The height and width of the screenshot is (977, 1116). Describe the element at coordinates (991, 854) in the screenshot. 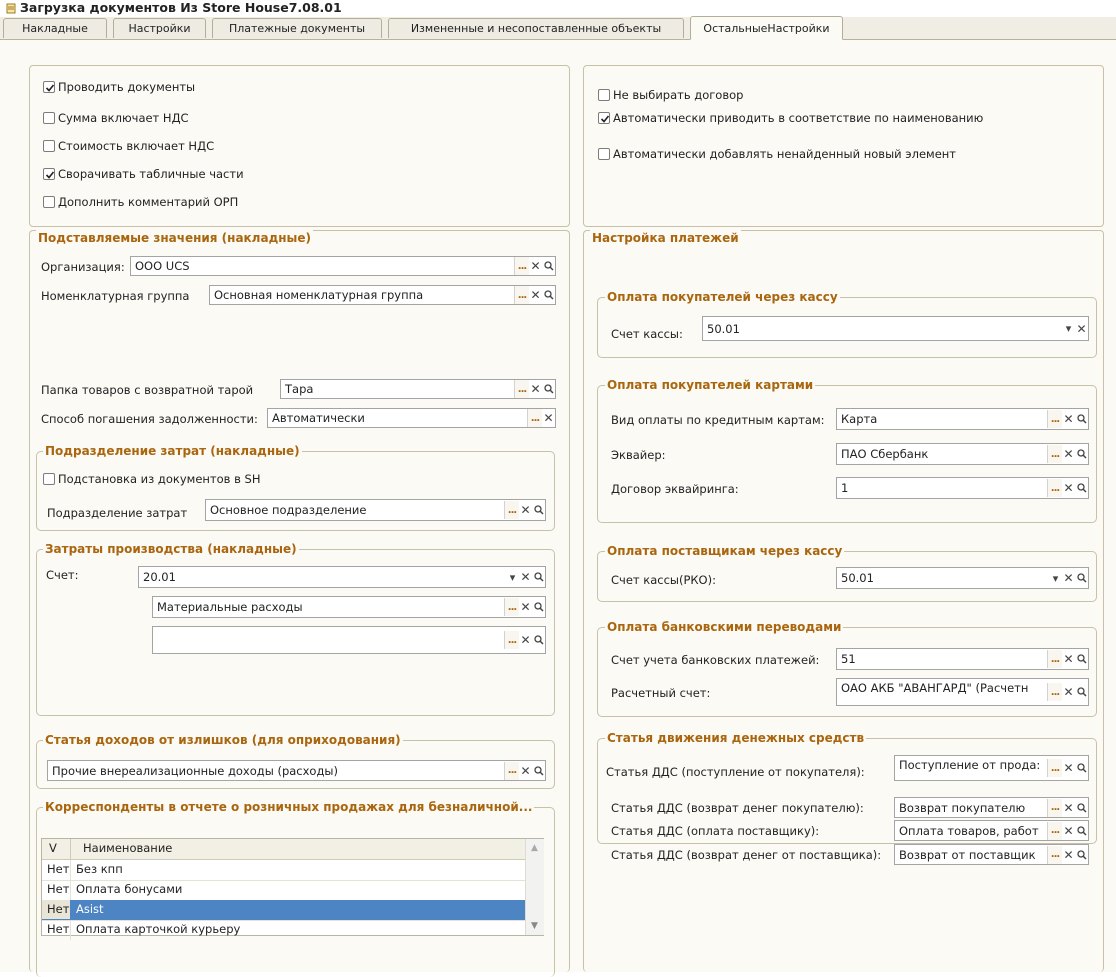

I see `field-dds-refund-from-supplier: Возврат от поставщик ... ✕` at that location.